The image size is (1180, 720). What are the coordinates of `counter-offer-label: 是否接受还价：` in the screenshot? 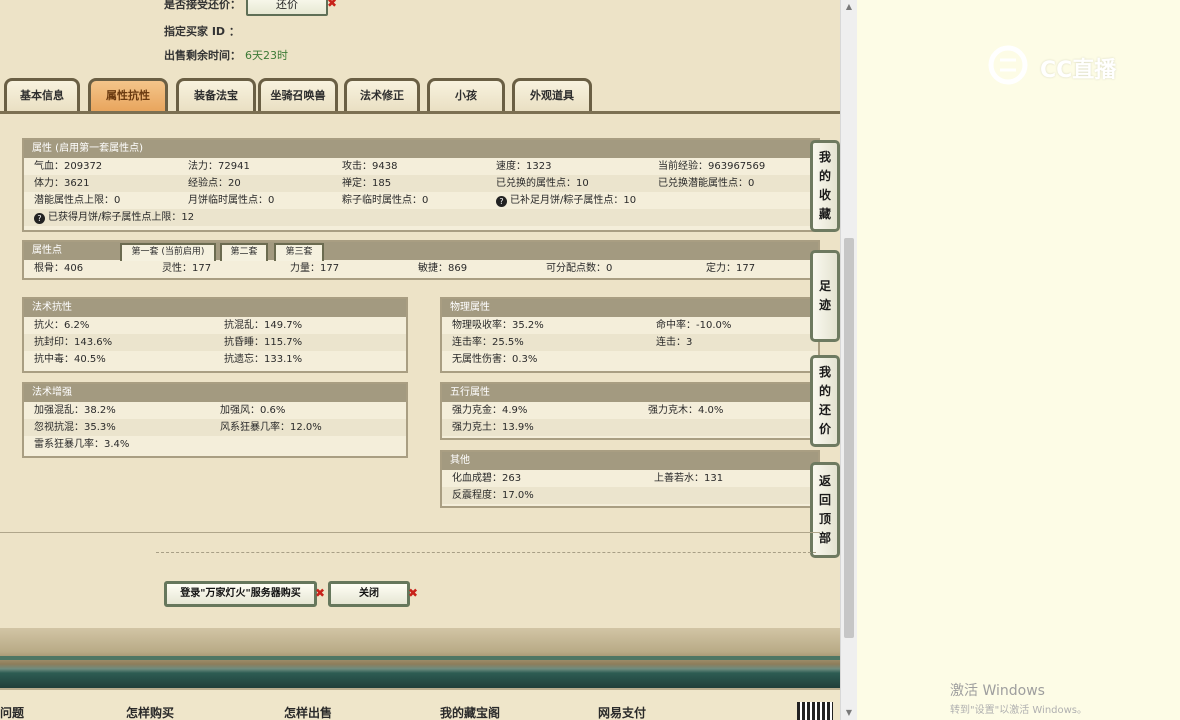 It's located at (202, 5).